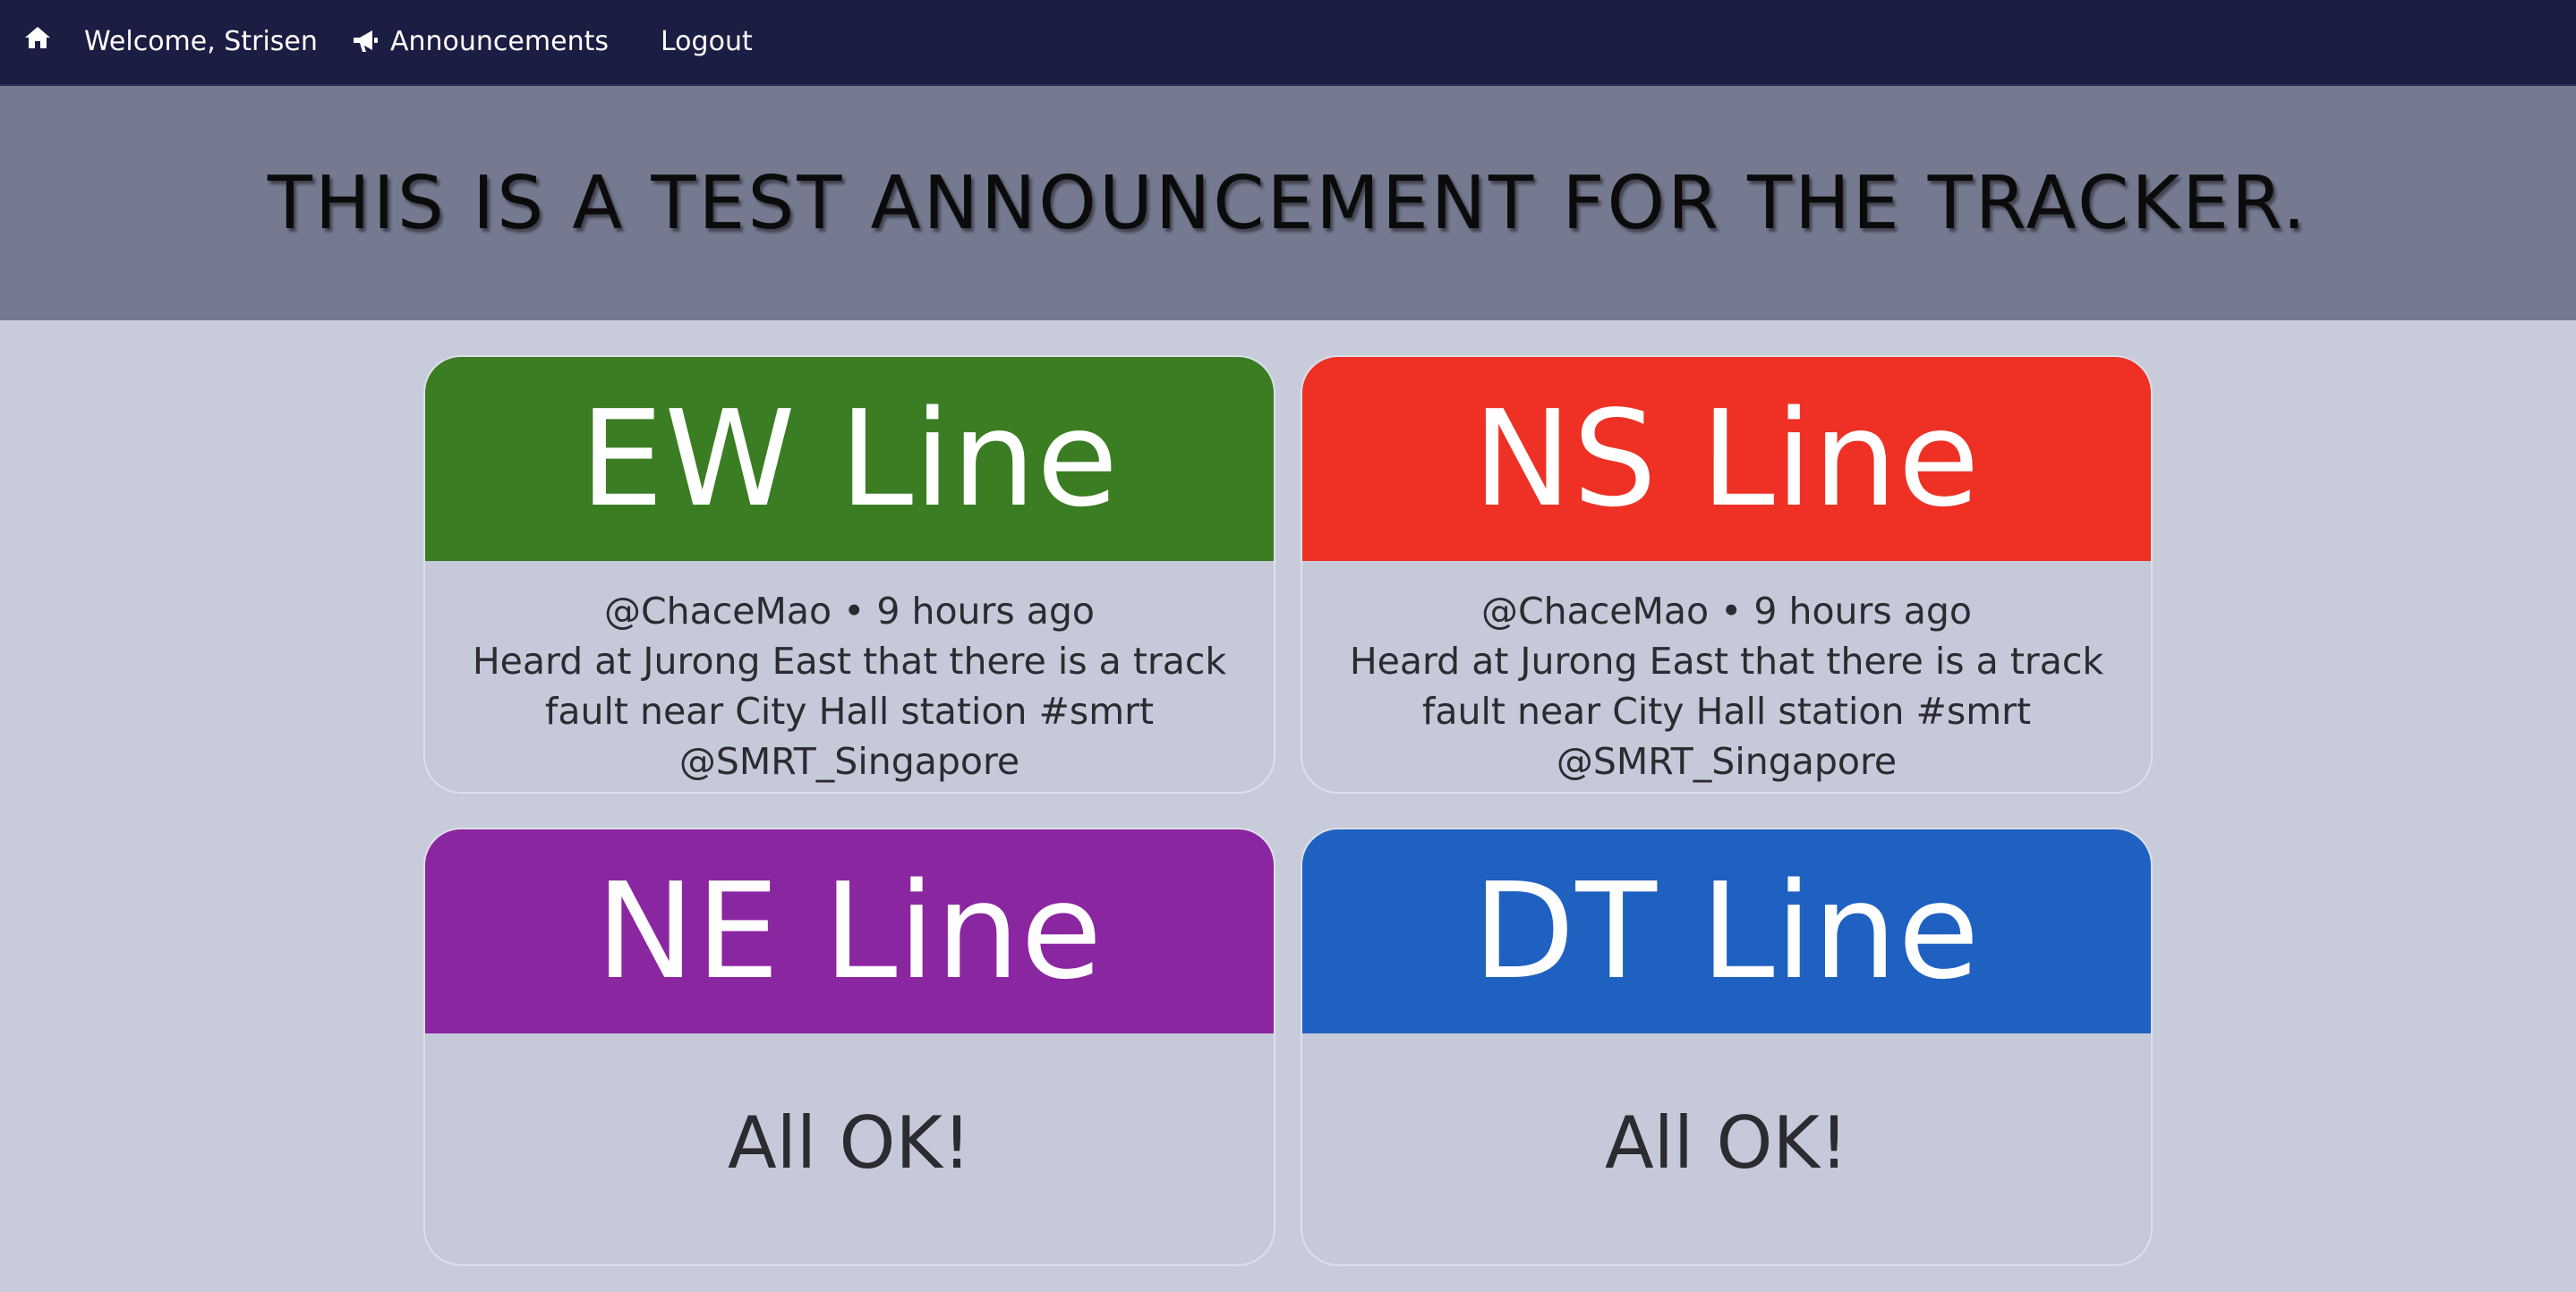  I want to click on welcome-text: Welcome, Strisen, so click(201, 41).